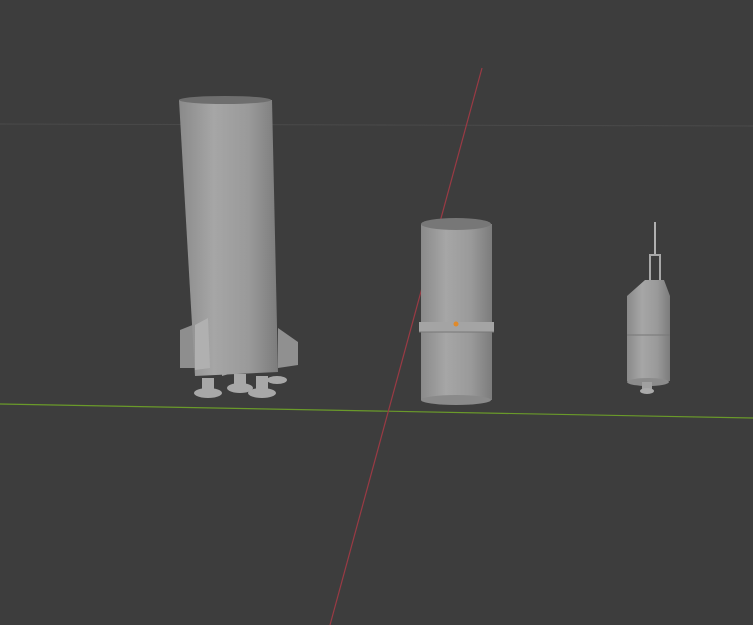 The image size is (753, 625). I want to click on second-stage-model, so click(456, 311).